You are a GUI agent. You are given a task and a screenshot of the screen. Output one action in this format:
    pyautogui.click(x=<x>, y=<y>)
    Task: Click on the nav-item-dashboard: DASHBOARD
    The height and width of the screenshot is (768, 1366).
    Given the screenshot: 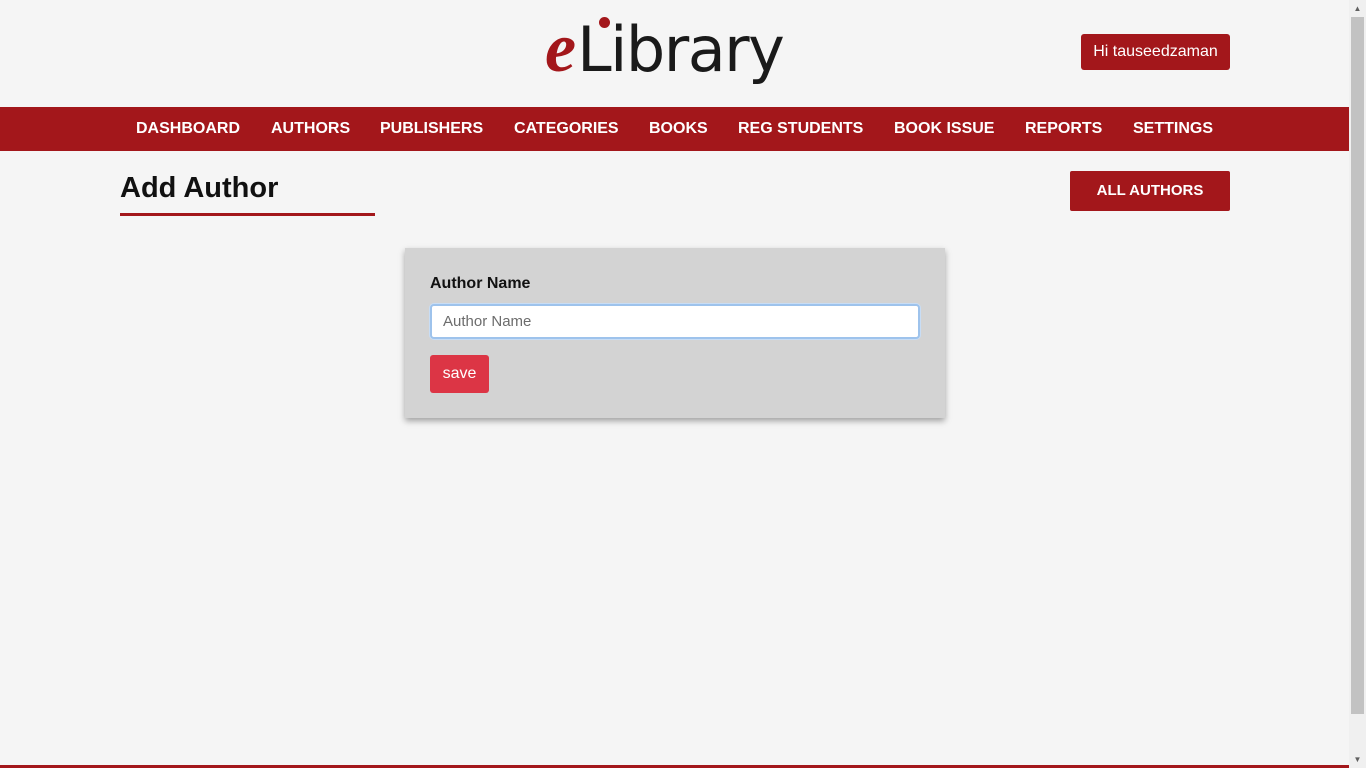 What is the action you would take?
    pyautogui.click(x=188, y=129)
    